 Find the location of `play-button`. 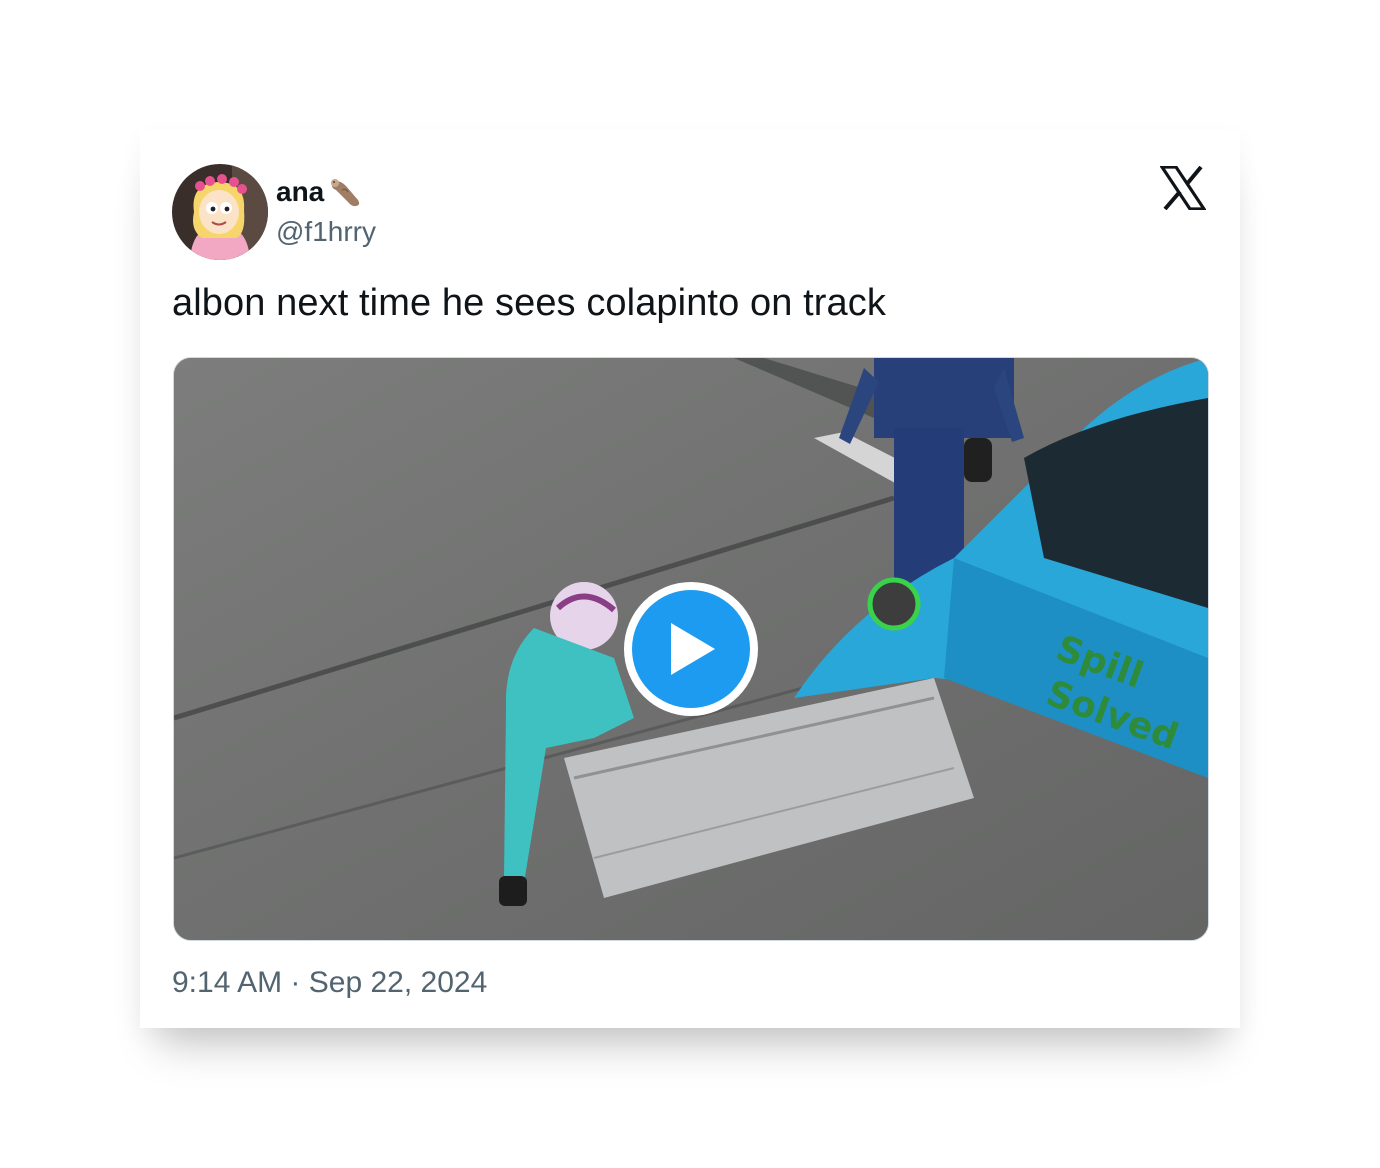

play-button is located at coordinates (691, 649).